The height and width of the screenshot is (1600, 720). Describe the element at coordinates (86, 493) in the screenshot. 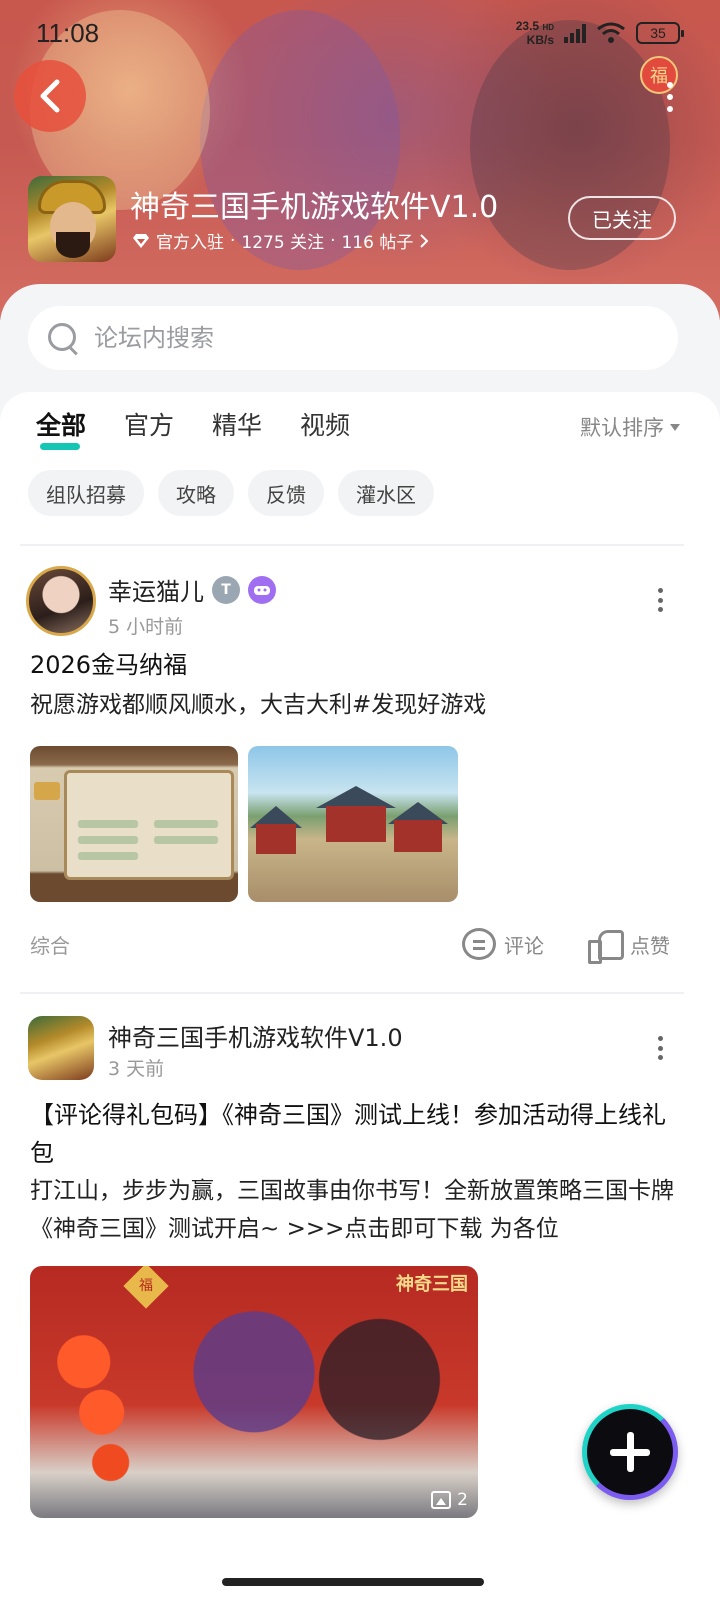

I see `chip-team-recruit: 组队招募` at that location.